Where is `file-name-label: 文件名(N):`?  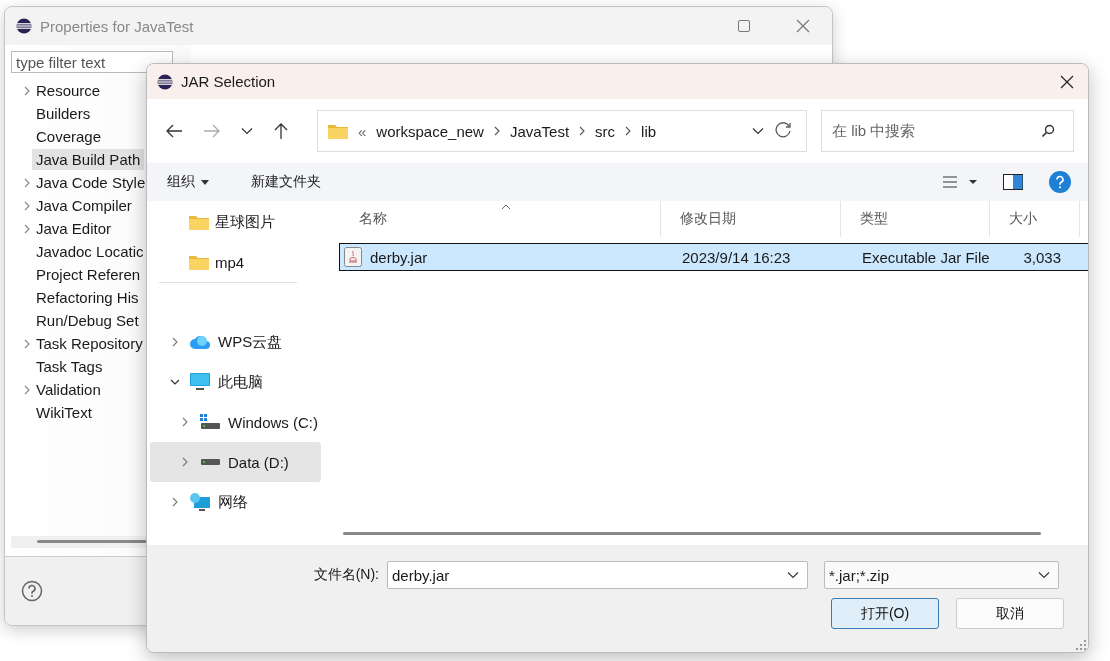 file-name-label: 文件名(N): is located at coordinates (346, 575).